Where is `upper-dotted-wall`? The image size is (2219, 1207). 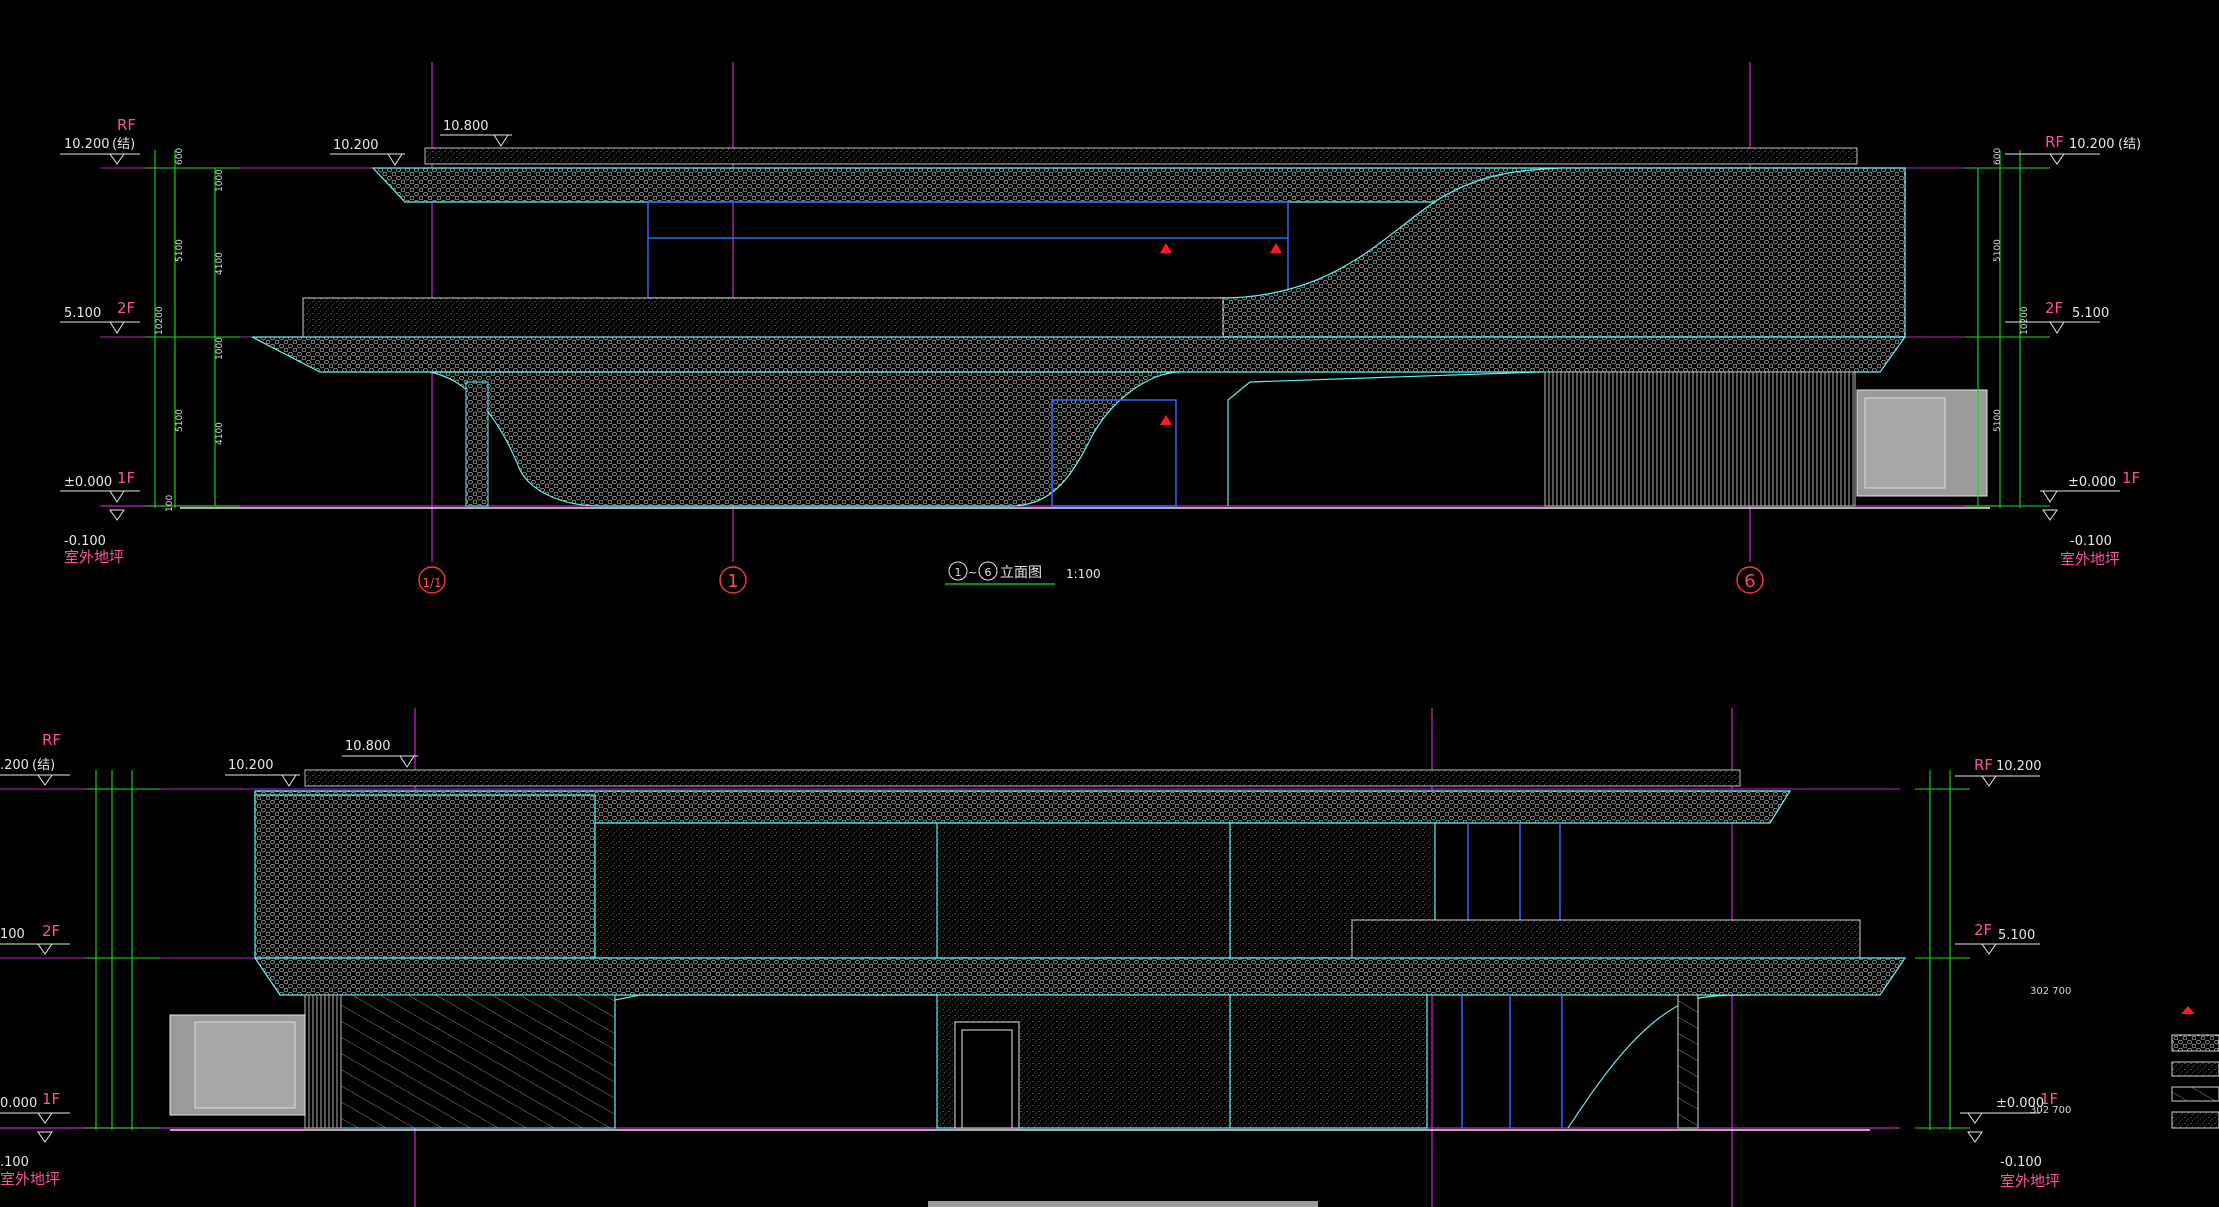
upper-dotted-wall is located at coordinates (1015, 890).